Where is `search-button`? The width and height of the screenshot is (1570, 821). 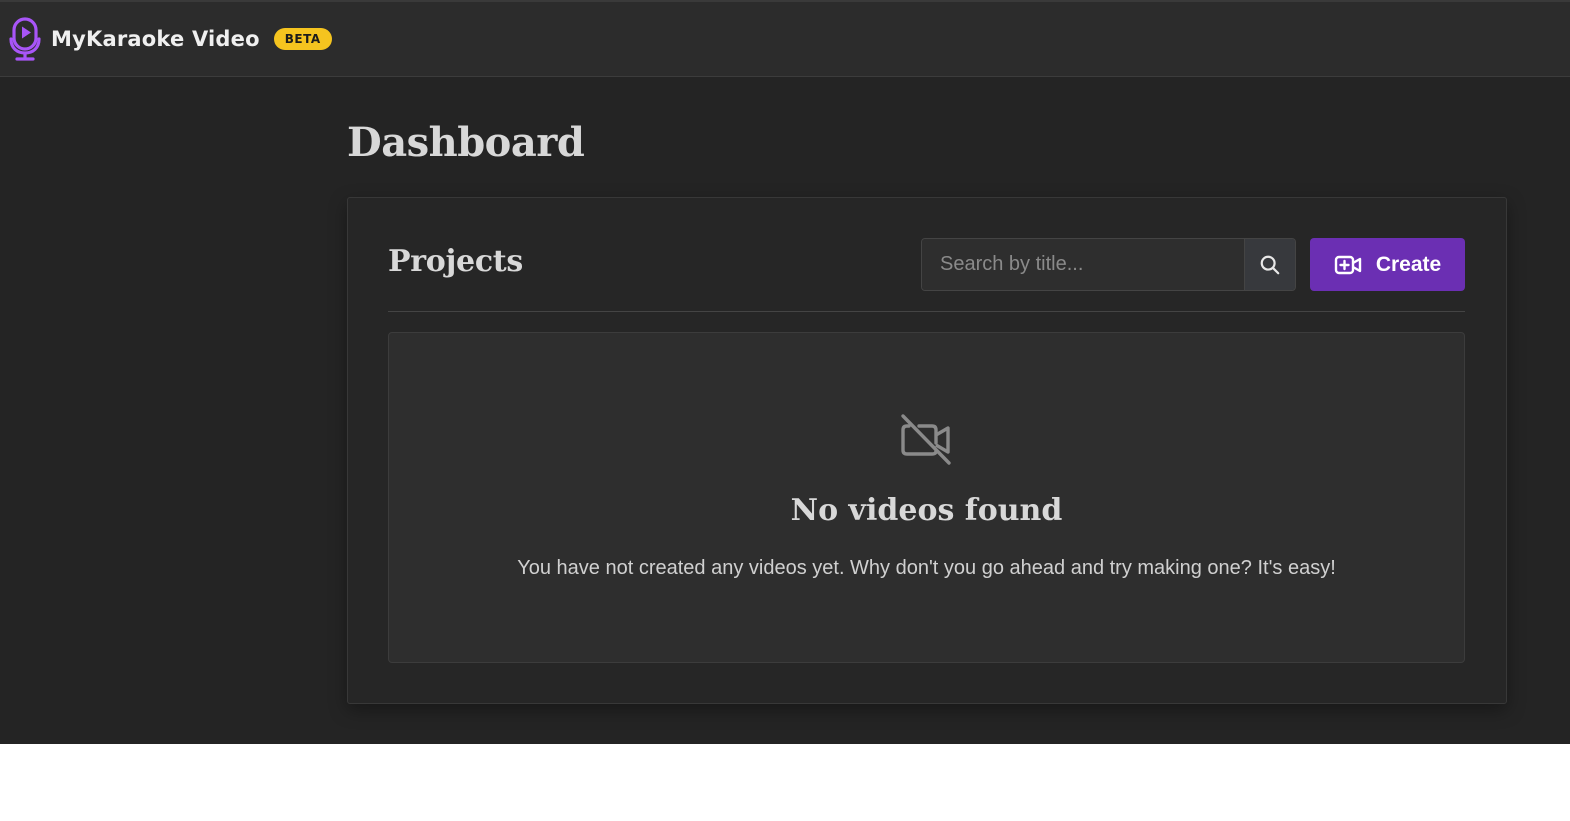 search-button is located at coordinates (1269, 264).